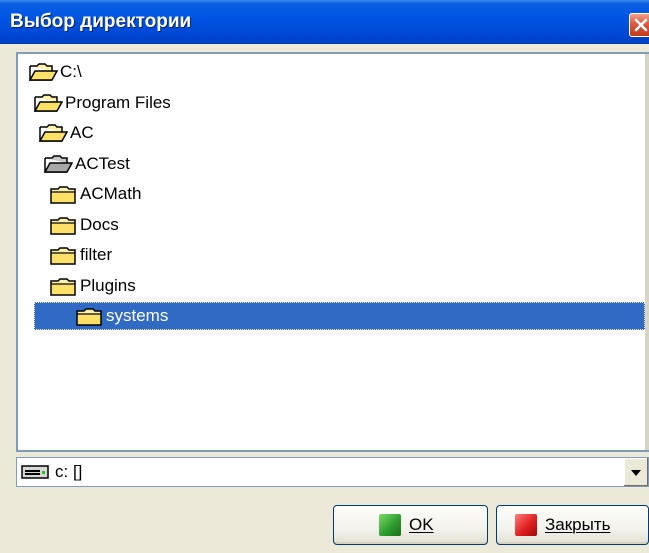 Image resolution: width=649 pixels, height=553 pixels. I want to click on tree-node: AC, so click(66, 133).